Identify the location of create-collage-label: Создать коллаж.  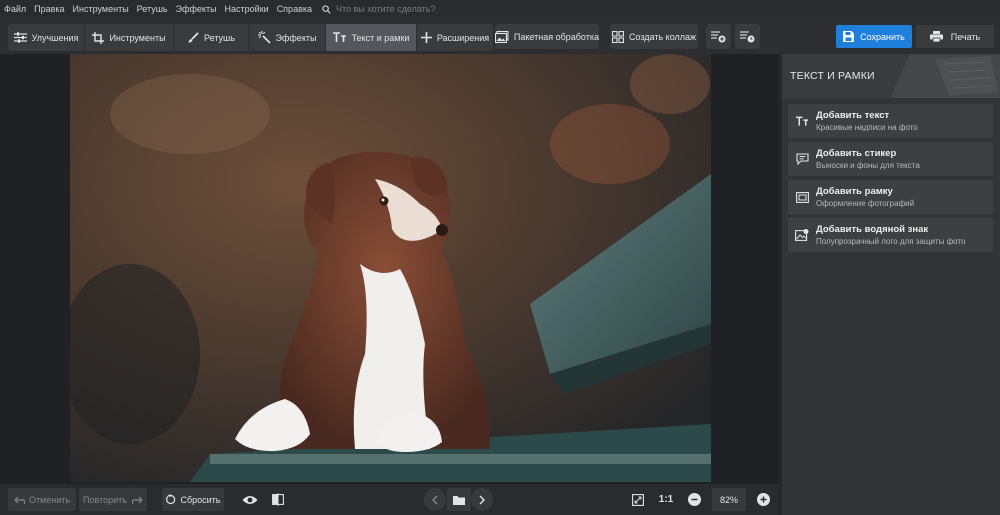
(662, 36).